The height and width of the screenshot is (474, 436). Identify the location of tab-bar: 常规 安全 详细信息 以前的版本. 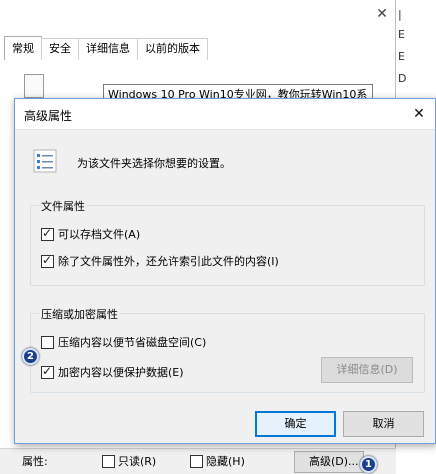
(106, 48).